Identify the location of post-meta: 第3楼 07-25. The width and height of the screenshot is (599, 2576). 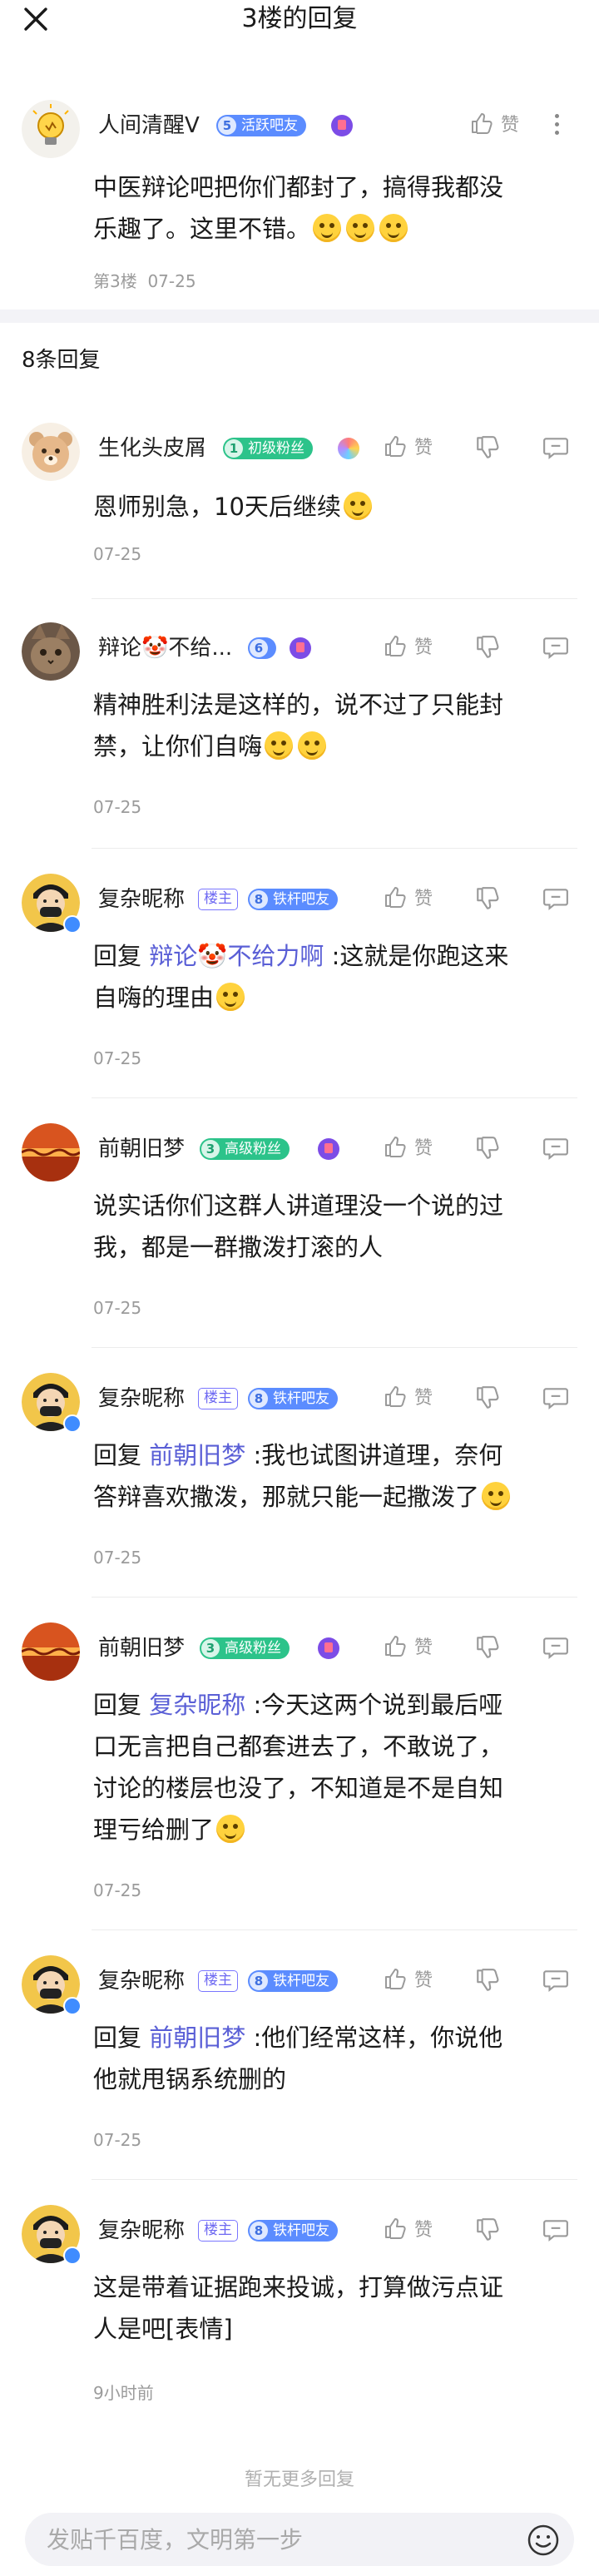
(144, 280).